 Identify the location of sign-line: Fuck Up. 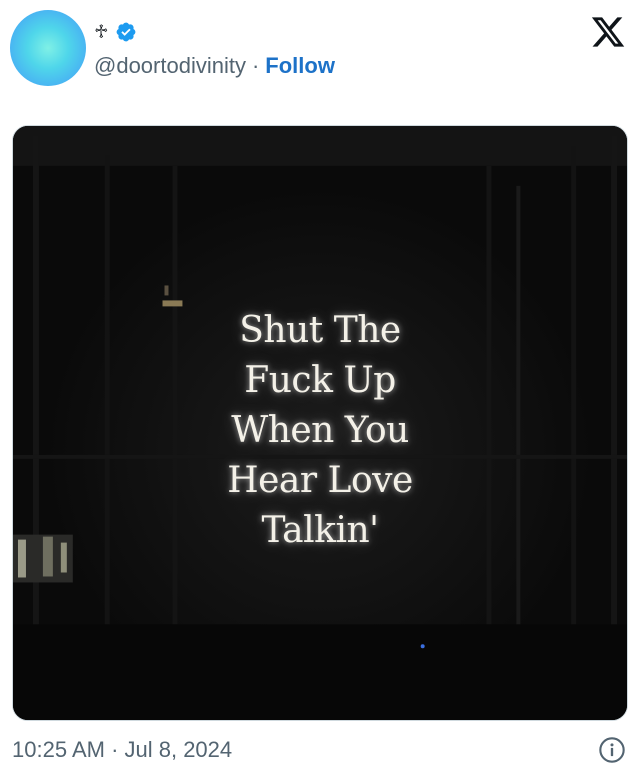
(320, 380).